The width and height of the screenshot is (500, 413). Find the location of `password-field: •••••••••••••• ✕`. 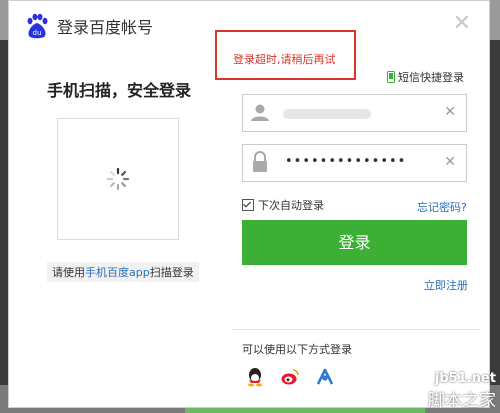

password-field: •••••••••••••• ✕ is located at coordinates (354, 163).